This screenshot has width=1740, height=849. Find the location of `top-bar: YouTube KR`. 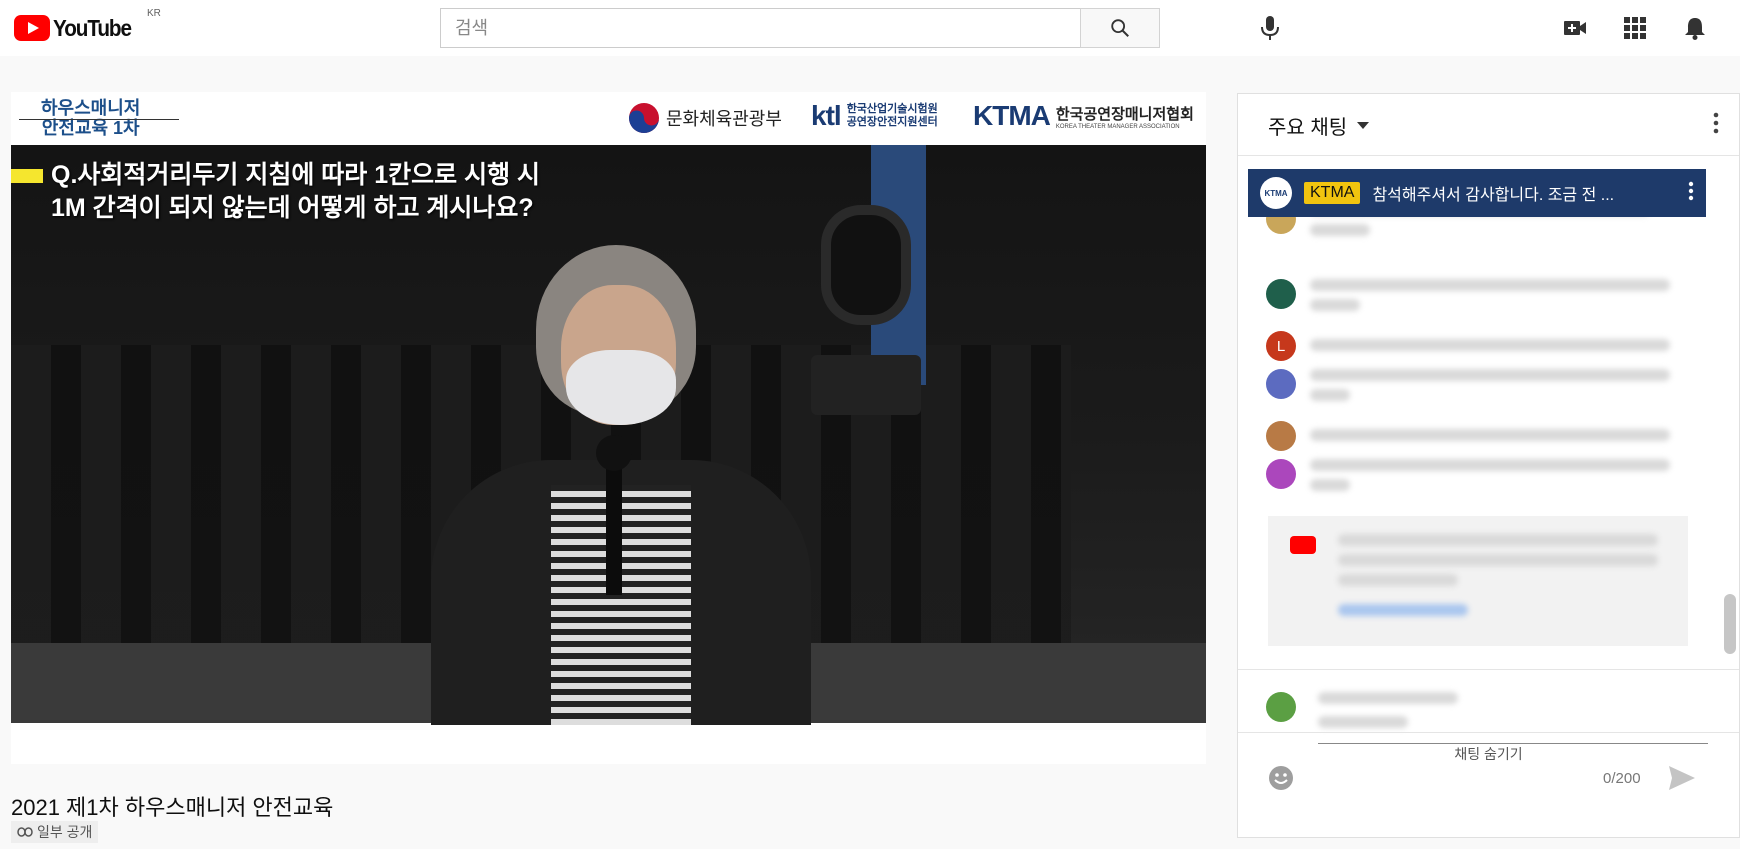

top-bar: YouTube KR is located at coordinates (870, 28).